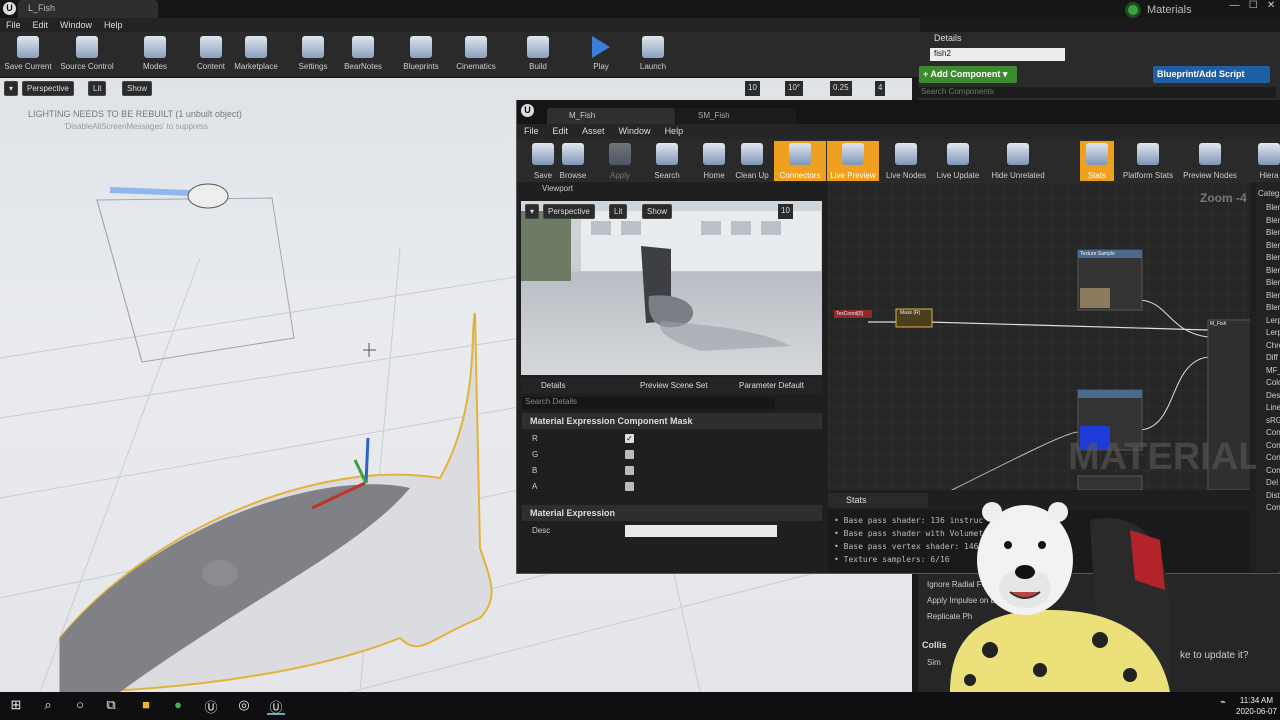  Describe the element at coordinates (657, 211) in the screenshot. I see `preview-show-button: Show` at that location.